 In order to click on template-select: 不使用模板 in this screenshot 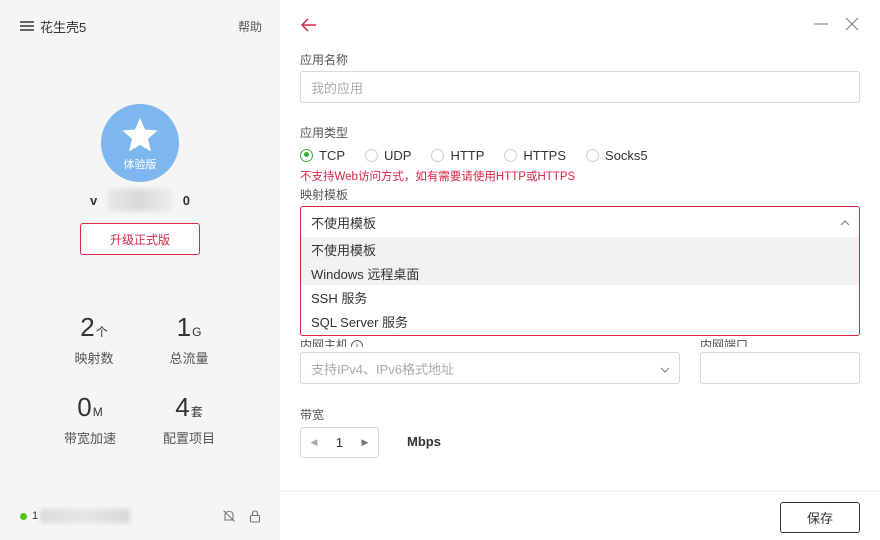, I will do `click(580, 222)`.